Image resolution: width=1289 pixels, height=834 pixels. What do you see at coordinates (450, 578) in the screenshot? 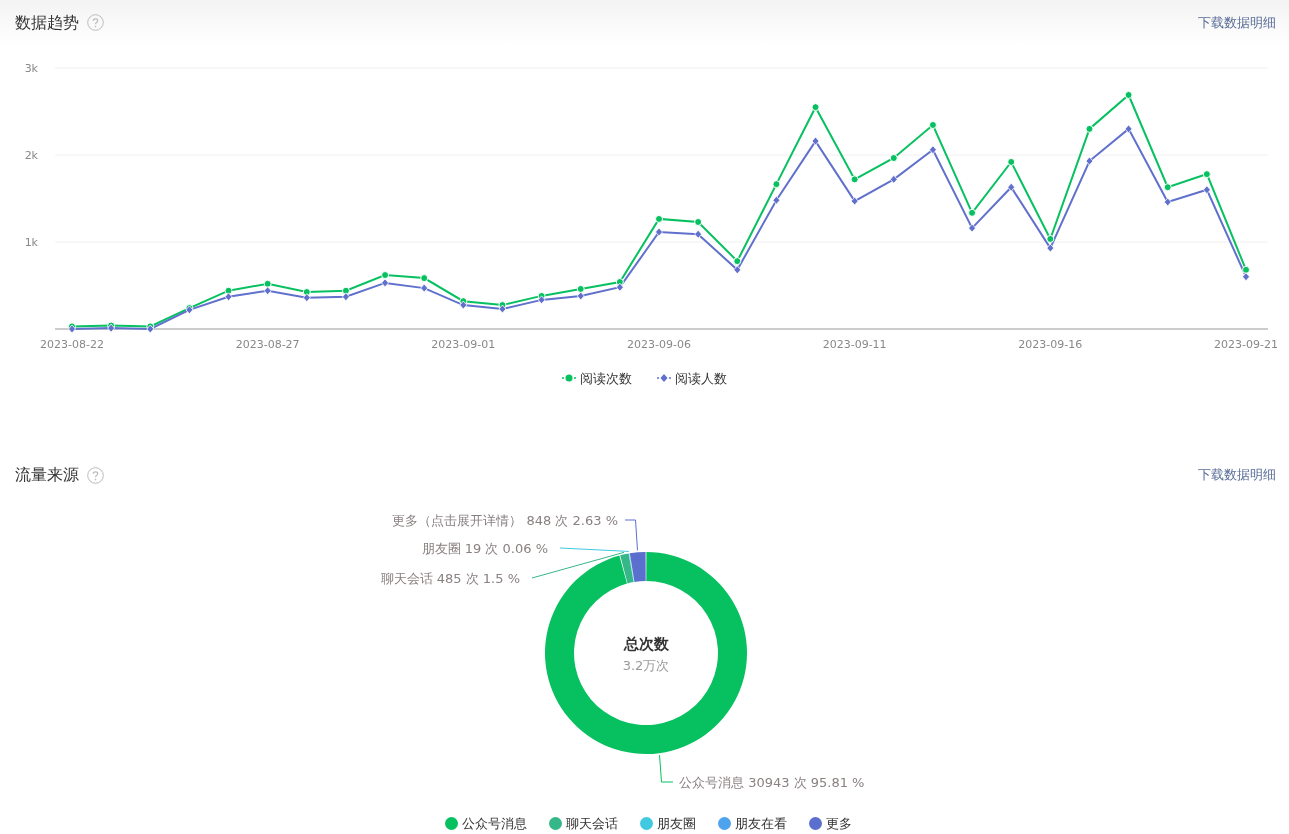
I see `slice-label: 聊天会话 485 次 1.5 %` at bounding box center [450, 578].